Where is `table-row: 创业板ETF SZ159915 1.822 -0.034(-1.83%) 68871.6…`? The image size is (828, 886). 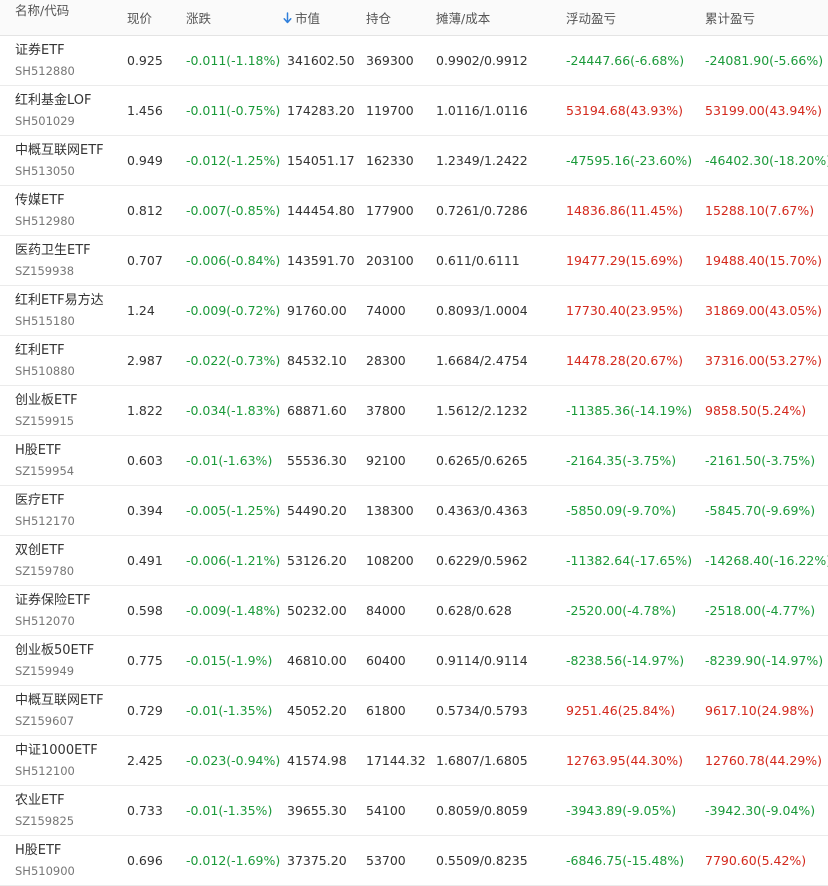 table-row: 创业板ETF SZ159915 1.822 -0.034(-1.83%) 68871.6… is located at coordinates (414, 411).